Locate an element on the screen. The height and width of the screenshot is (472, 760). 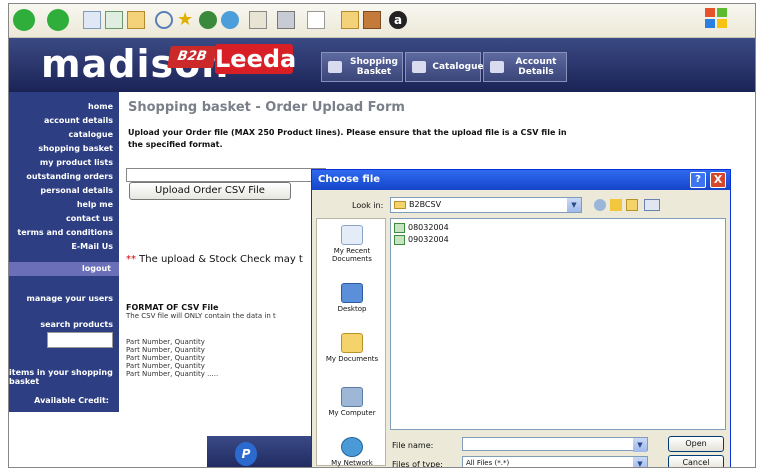
edit-icon is located at coordinates (316, 20).